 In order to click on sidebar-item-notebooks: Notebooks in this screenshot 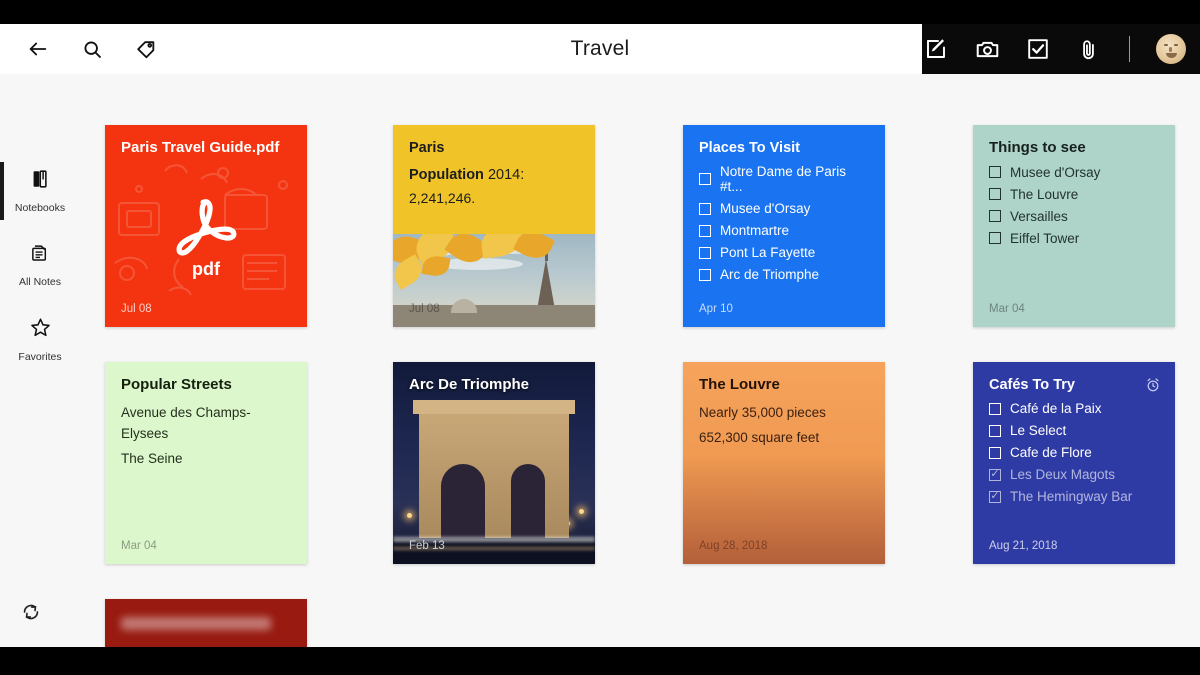, I will do `click(40, 191)`.